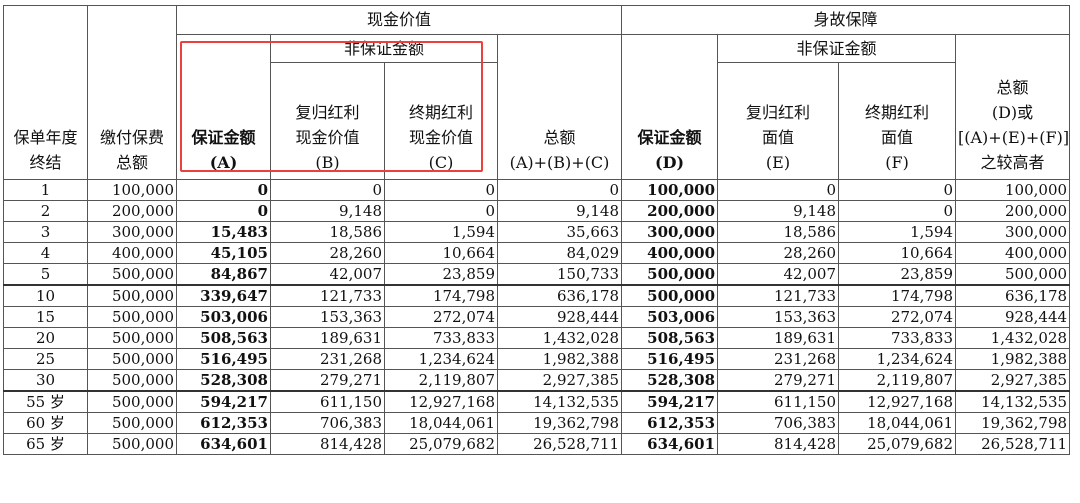 The image size is (1080, 503). Describe the element at coordinates (223, 380) in the screenshot. I see `cell-cv-guaranteed: 528,308` at that location.